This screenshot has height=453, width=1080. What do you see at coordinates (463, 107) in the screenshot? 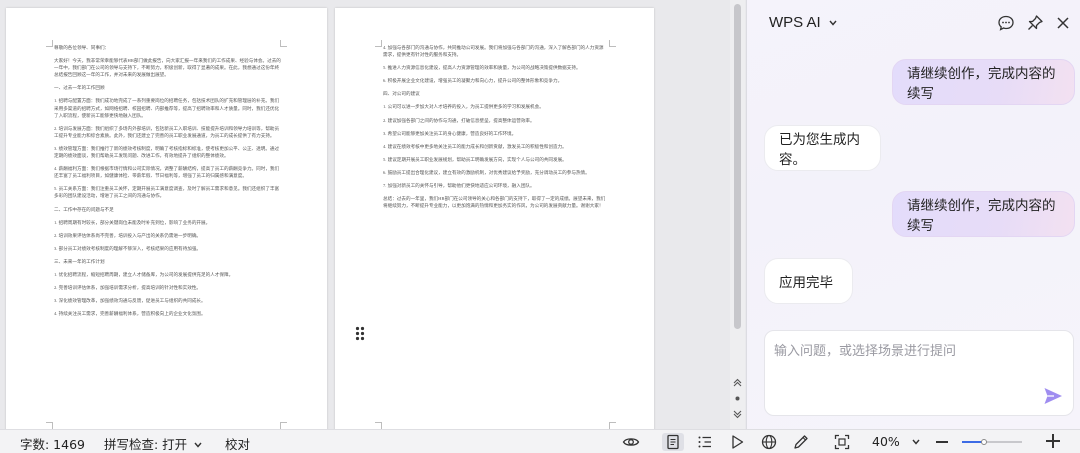
I see `doc-paragraph: 1. 公司可以进一步加大对人才培养的投入，为员工提供更多的学习和发展机会。` at bounding box center [463, 107].